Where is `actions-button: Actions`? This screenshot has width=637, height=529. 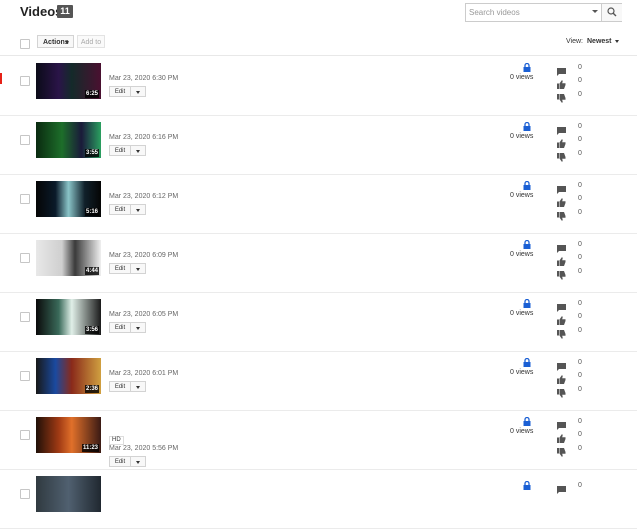 actions-button: Actions is located at coordinates (55, 41).